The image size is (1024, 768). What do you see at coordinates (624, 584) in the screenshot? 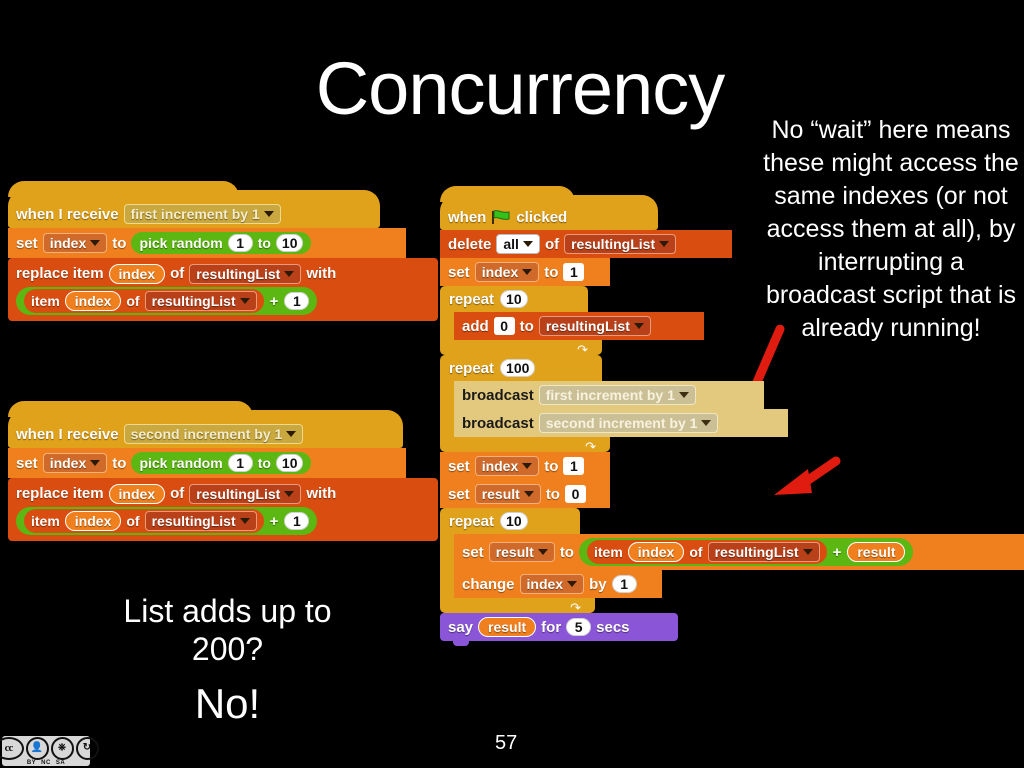
I see `change-amount-input: 1` at bounding box center [624, 584].